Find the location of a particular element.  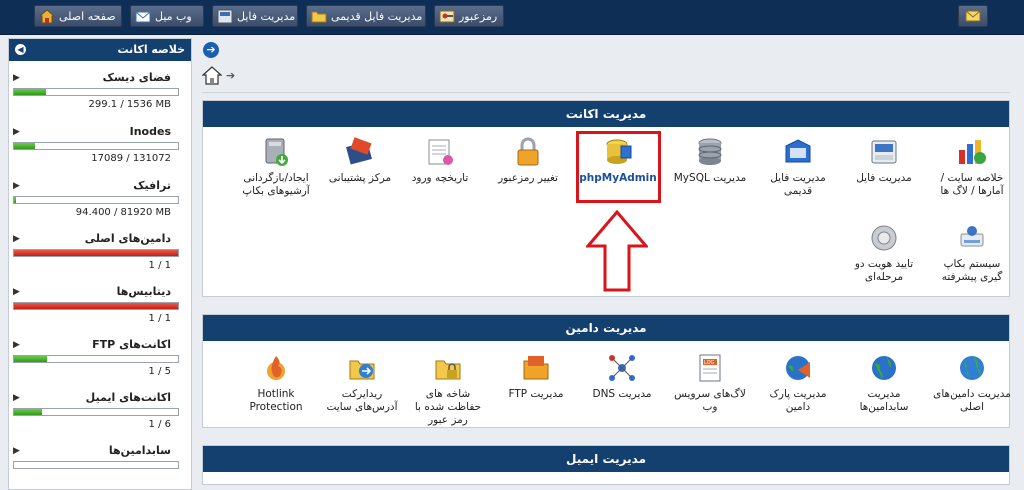

sidebar-header: خلاصه اکانت ◀ is located at coordinates (100, 50).